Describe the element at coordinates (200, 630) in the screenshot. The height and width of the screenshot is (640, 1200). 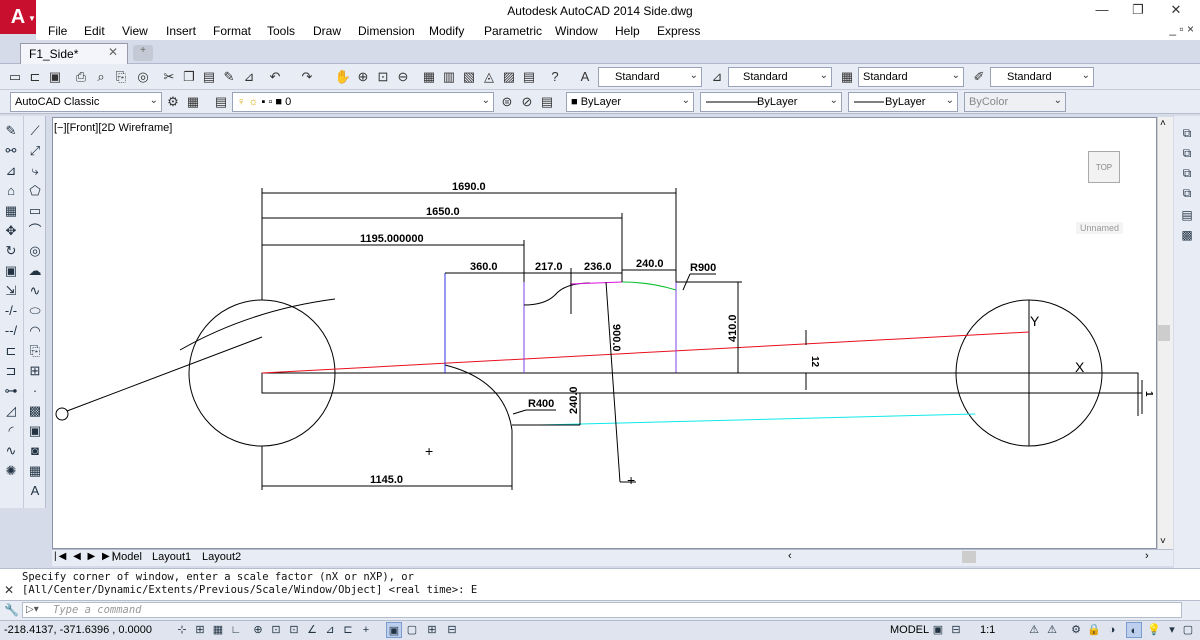
I see `snap-mode-icon: ⊞` at that location.